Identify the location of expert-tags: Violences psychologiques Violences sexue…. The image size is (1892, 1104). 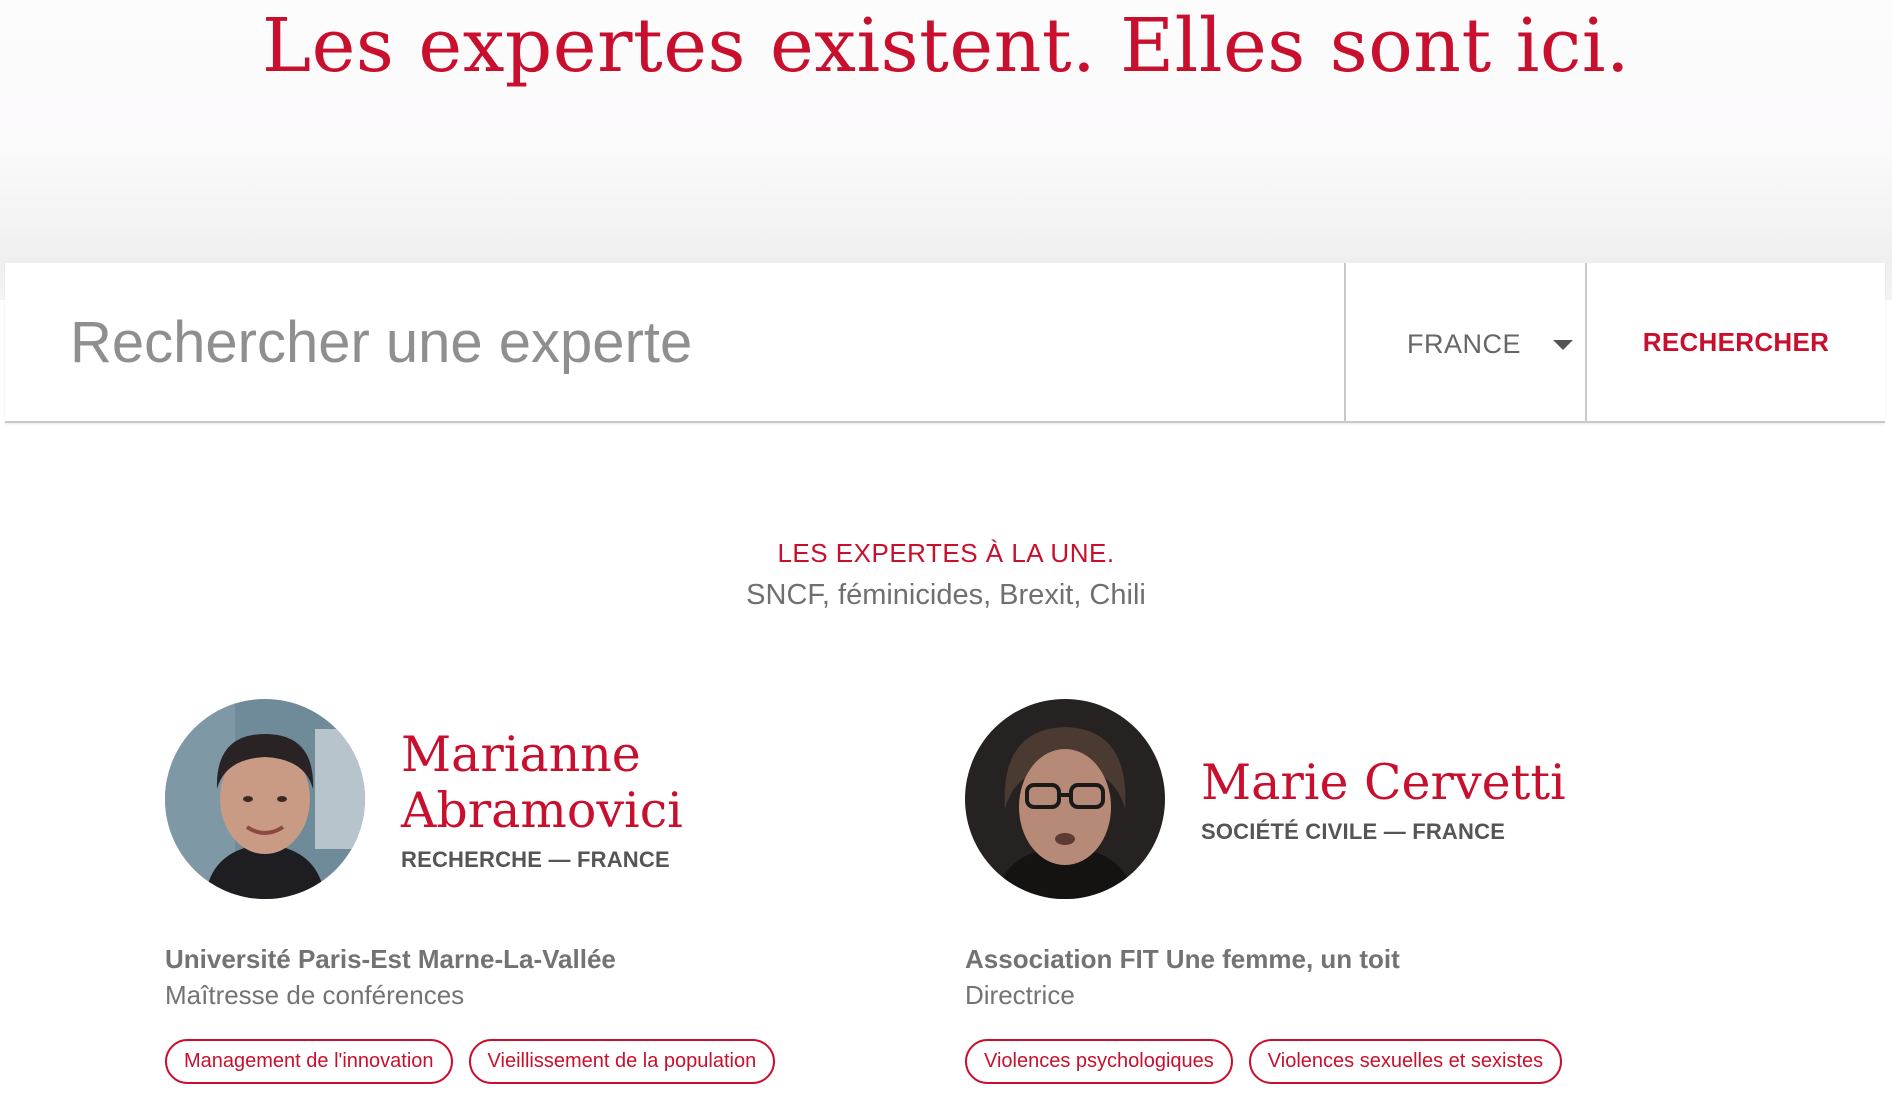
(1264, 1061).